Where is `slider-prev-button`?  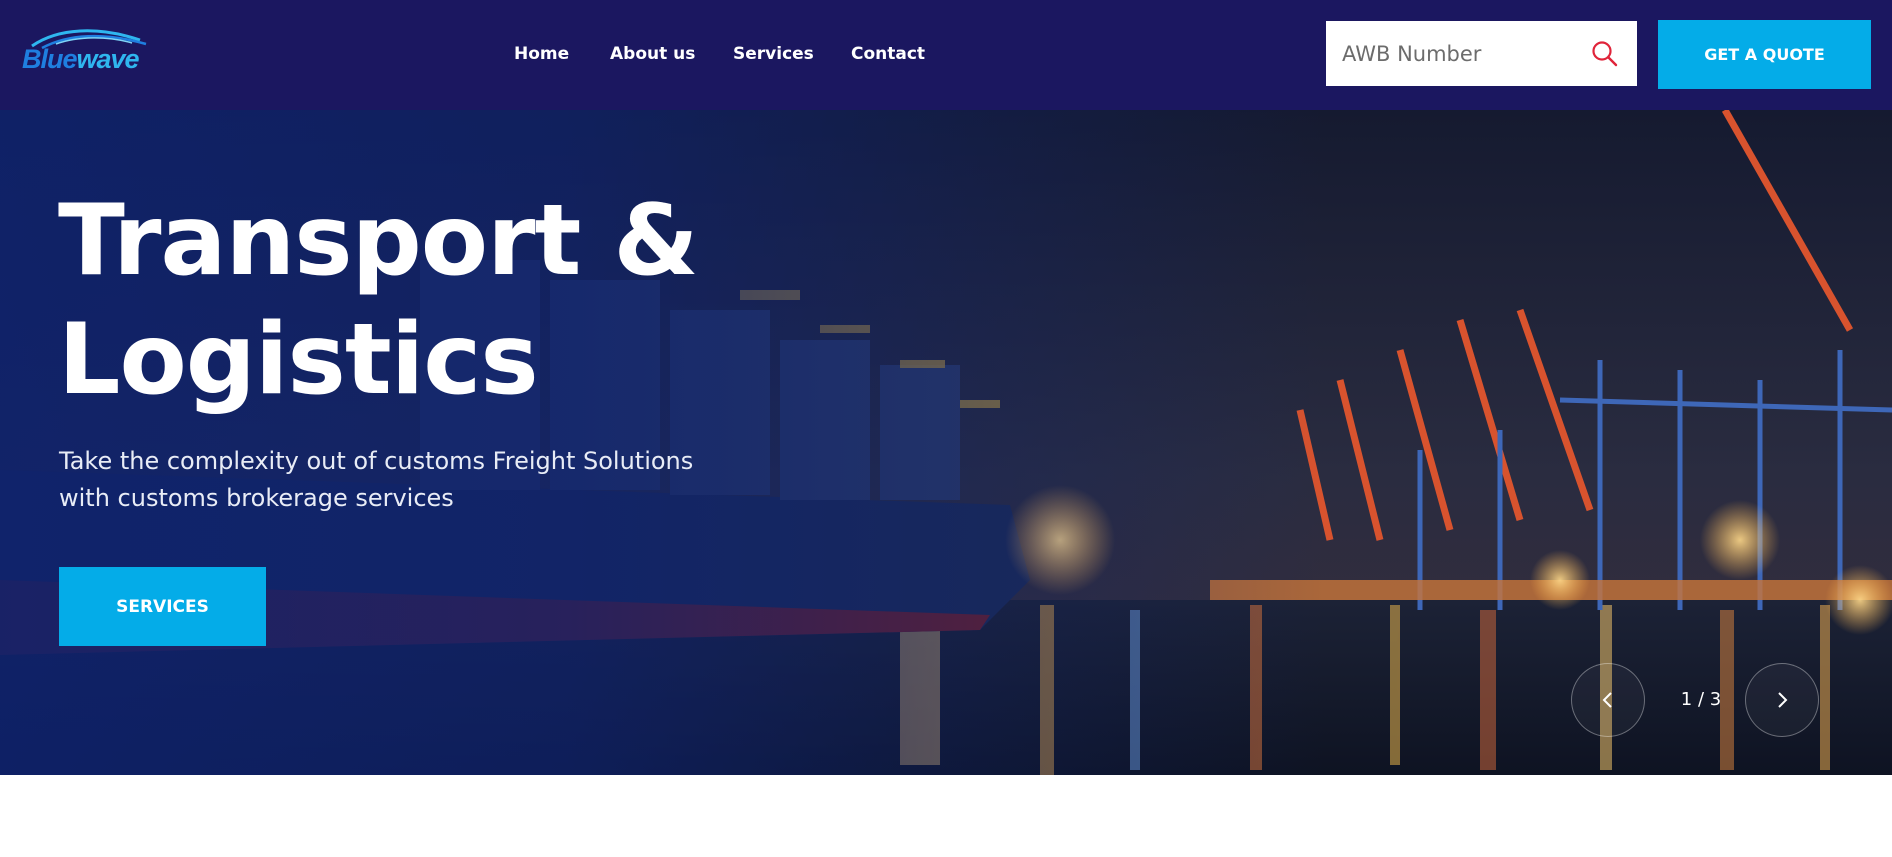 slider-prev-button is located at coordinates (1608, 700).